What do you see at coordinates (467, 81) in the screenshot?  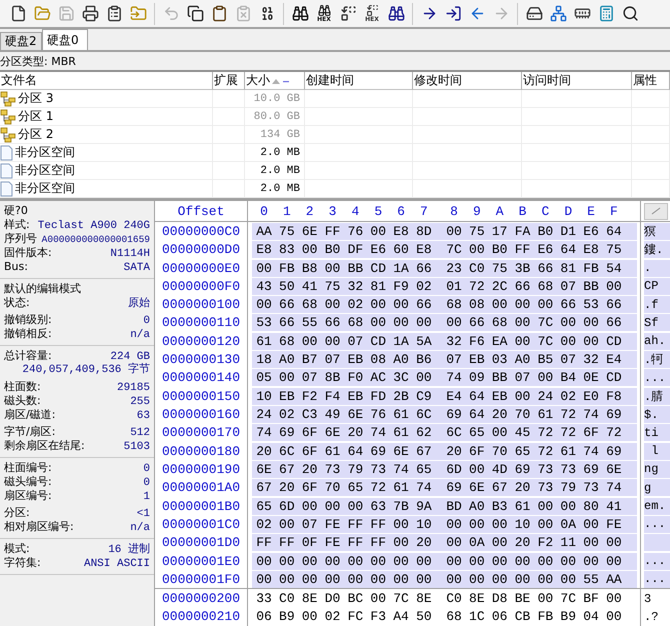 I see `column-header: 修改时间` at bounding box center [467, 81].